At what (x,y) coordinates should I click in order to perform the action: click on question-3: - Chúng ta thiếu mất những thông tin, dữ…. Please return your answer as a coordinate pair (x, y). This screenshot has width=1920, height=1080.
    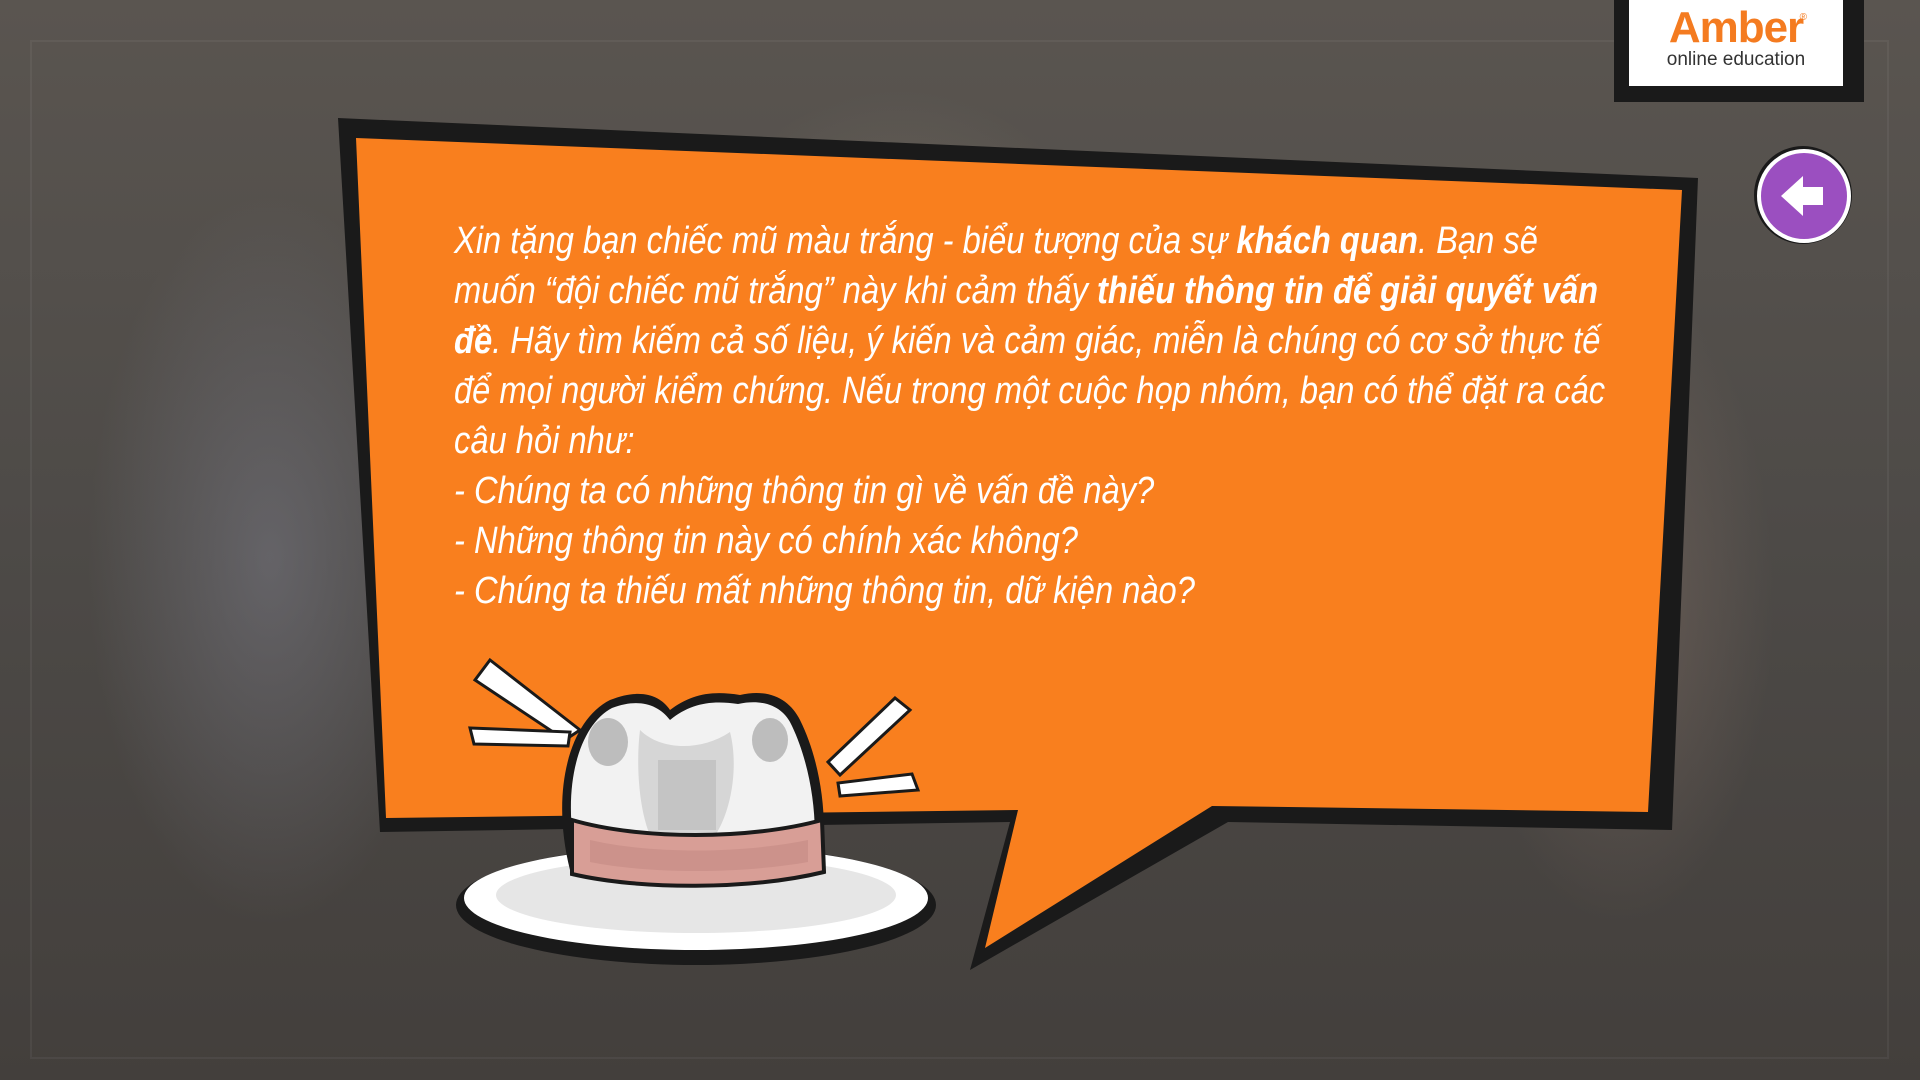
    Looking at the image, I should click on (824, 591).